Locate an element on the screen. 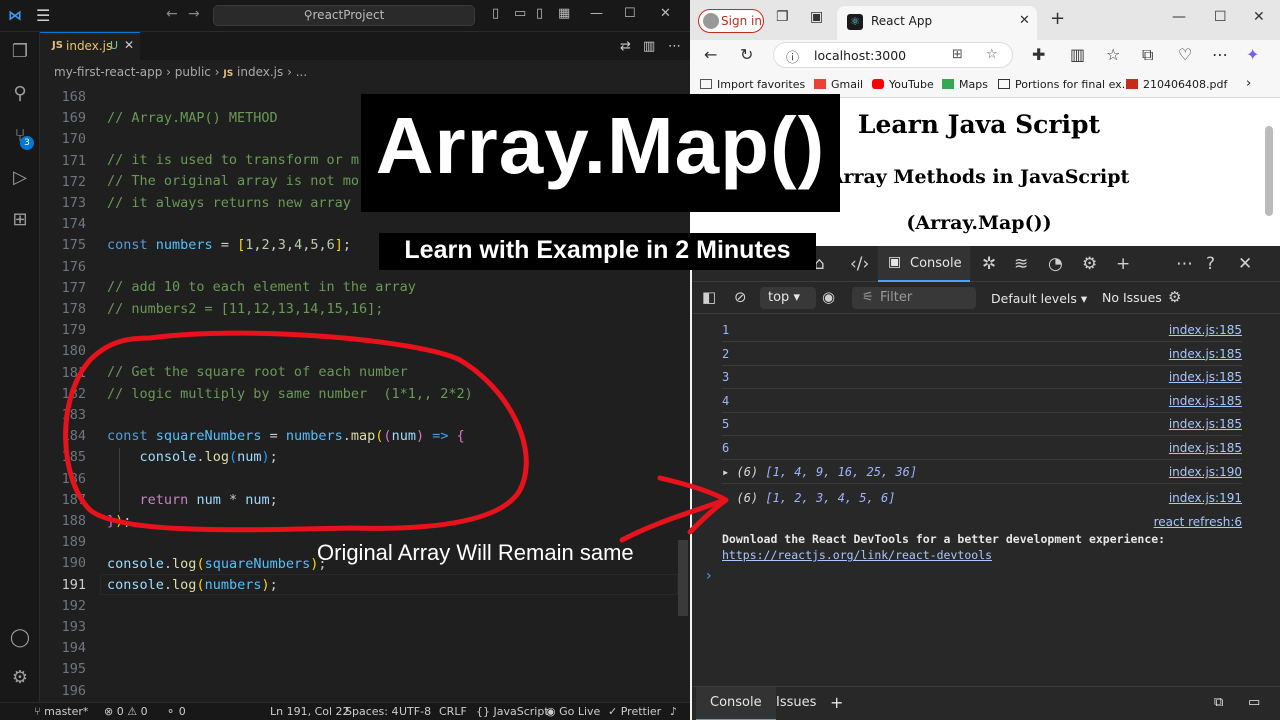 This screenshot has width=1280, height=720. tab-actions-icon: ▣ is located at coordinates (816, 17).